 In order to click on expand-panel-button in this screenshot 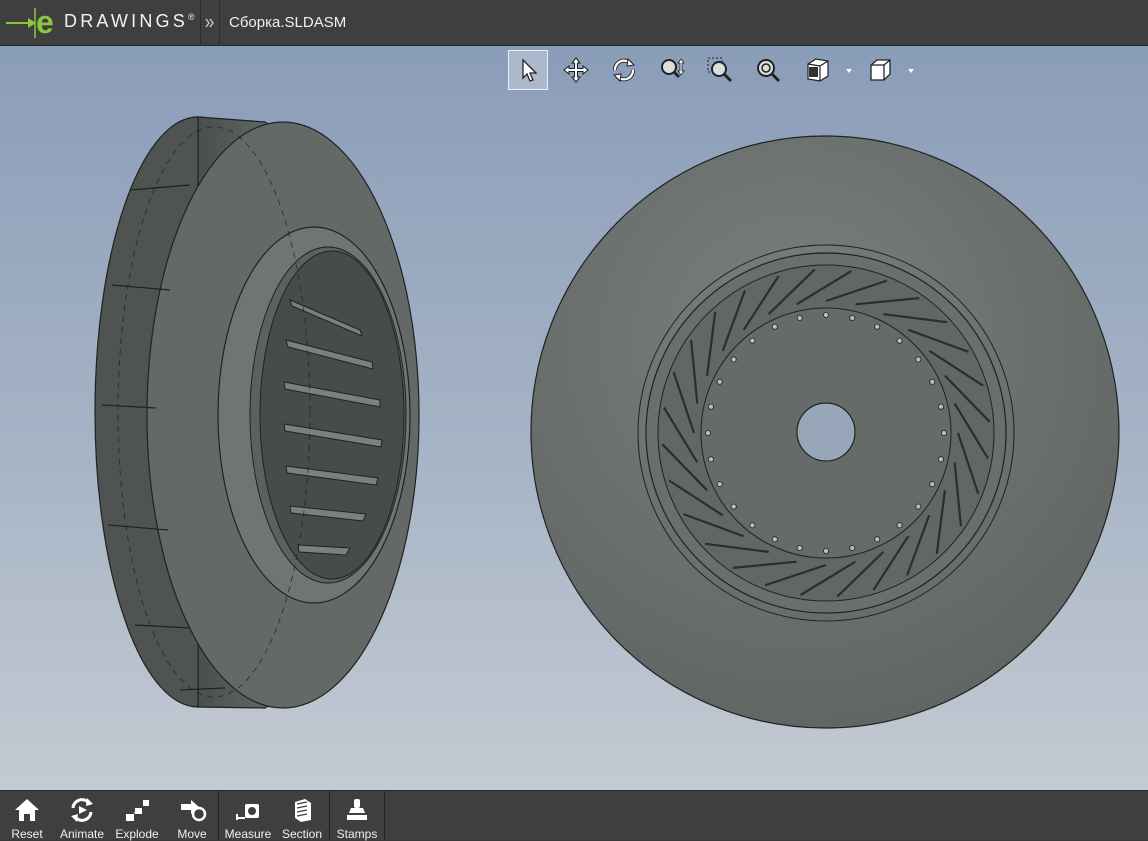, I will do `click(210, 22)`.